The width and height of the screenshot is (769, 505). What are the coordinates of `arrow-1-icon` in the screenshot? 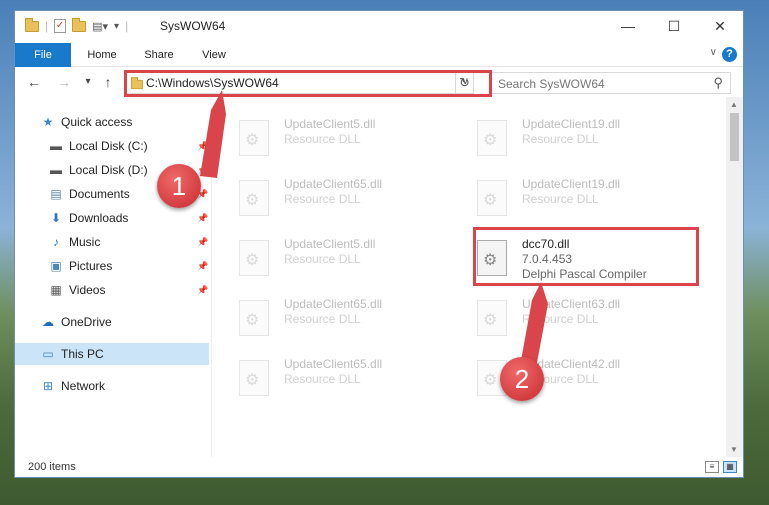 It's located at (213, 134).